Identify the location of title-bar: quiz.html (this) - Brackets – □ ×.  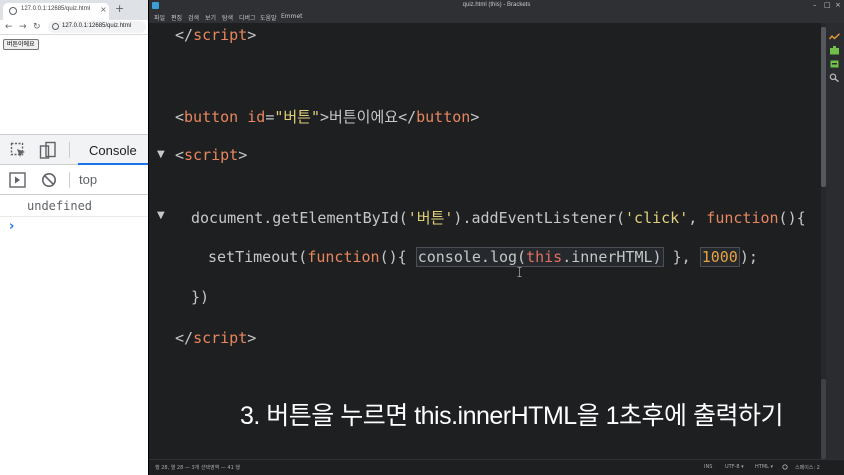
(496, 6).